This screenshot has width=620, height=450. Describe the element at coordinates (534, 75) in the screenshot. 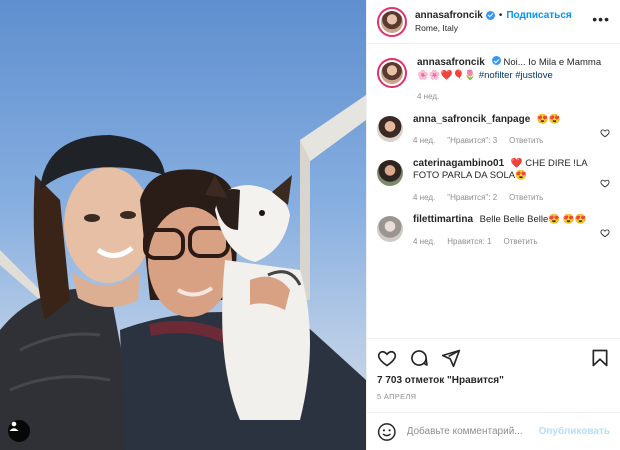

I see `hashtag-link: #justlove` at that location.